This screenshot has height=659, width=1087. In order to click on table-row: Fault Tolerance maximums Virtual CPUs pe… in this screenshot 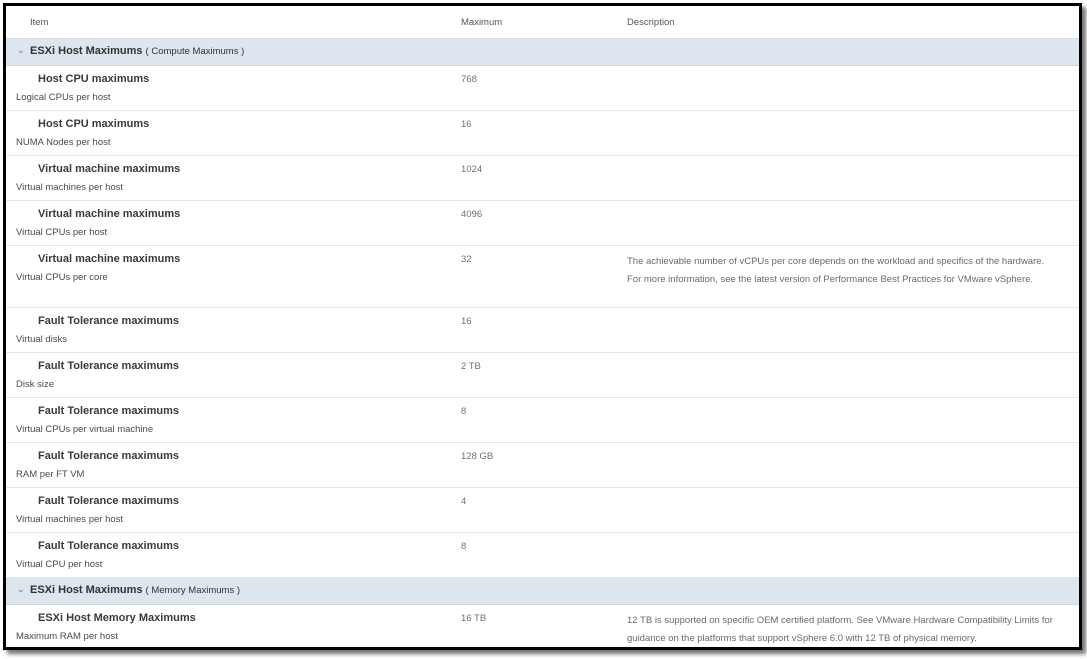, I will do `click(542, 420)`.